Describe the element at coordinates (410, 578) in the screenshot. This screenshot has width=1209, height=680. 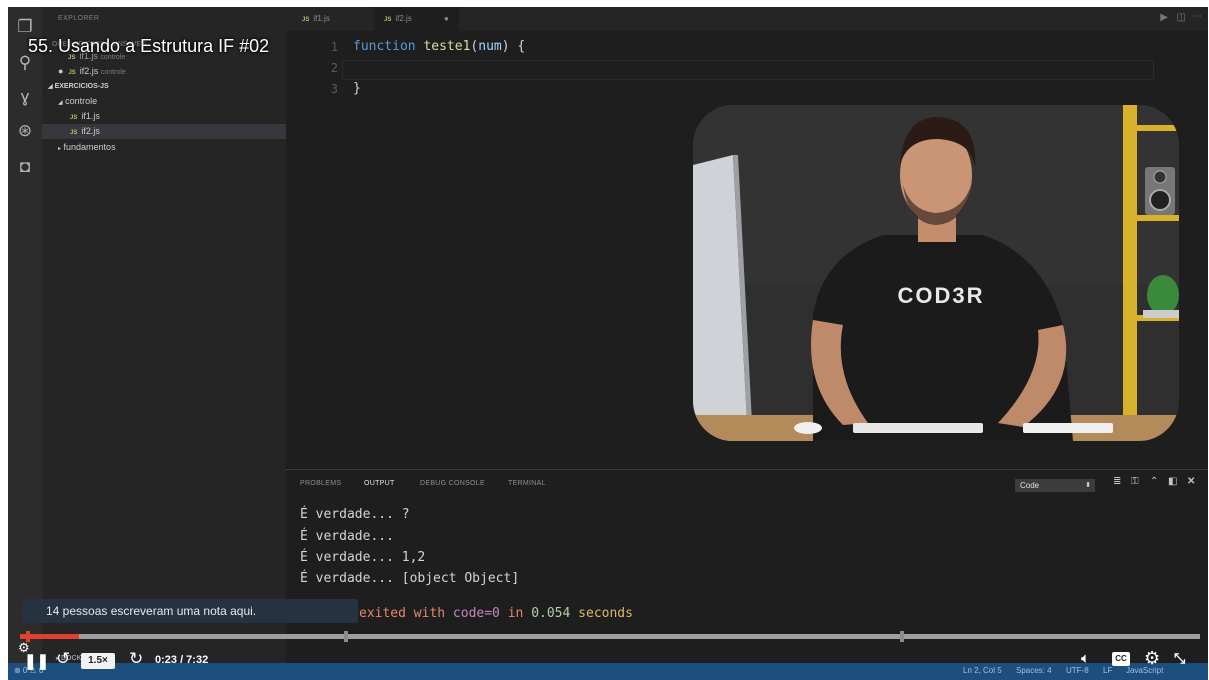
I see `output-line: É verdade... [object Object]` at that location.